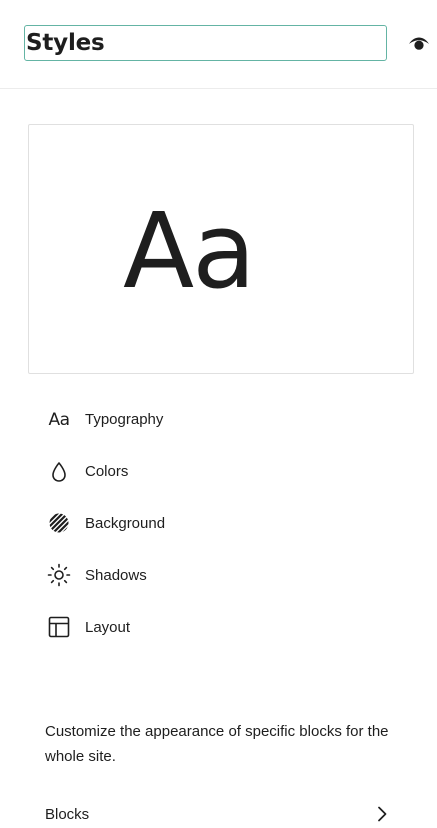 The width and height of the screenshot is (437, 828). Describe the element at coordinates (107, 472) in the screenshot. I see `nav-item-label: Colors` at that location.